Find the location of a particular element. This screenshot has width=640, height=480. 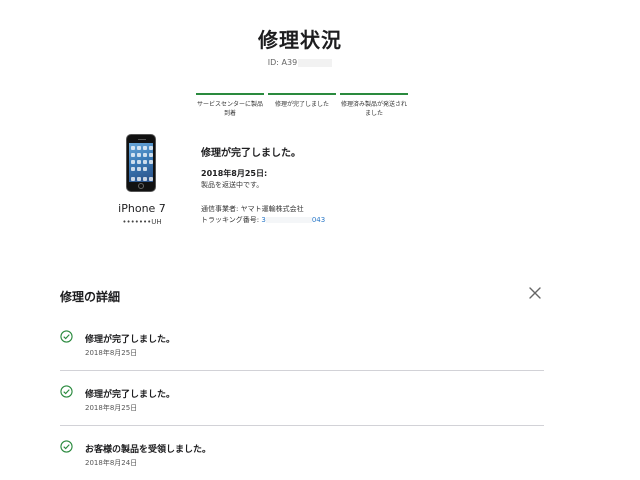

progress-step-repaired: 修理が完了しました is located at coordinates (302, 105).